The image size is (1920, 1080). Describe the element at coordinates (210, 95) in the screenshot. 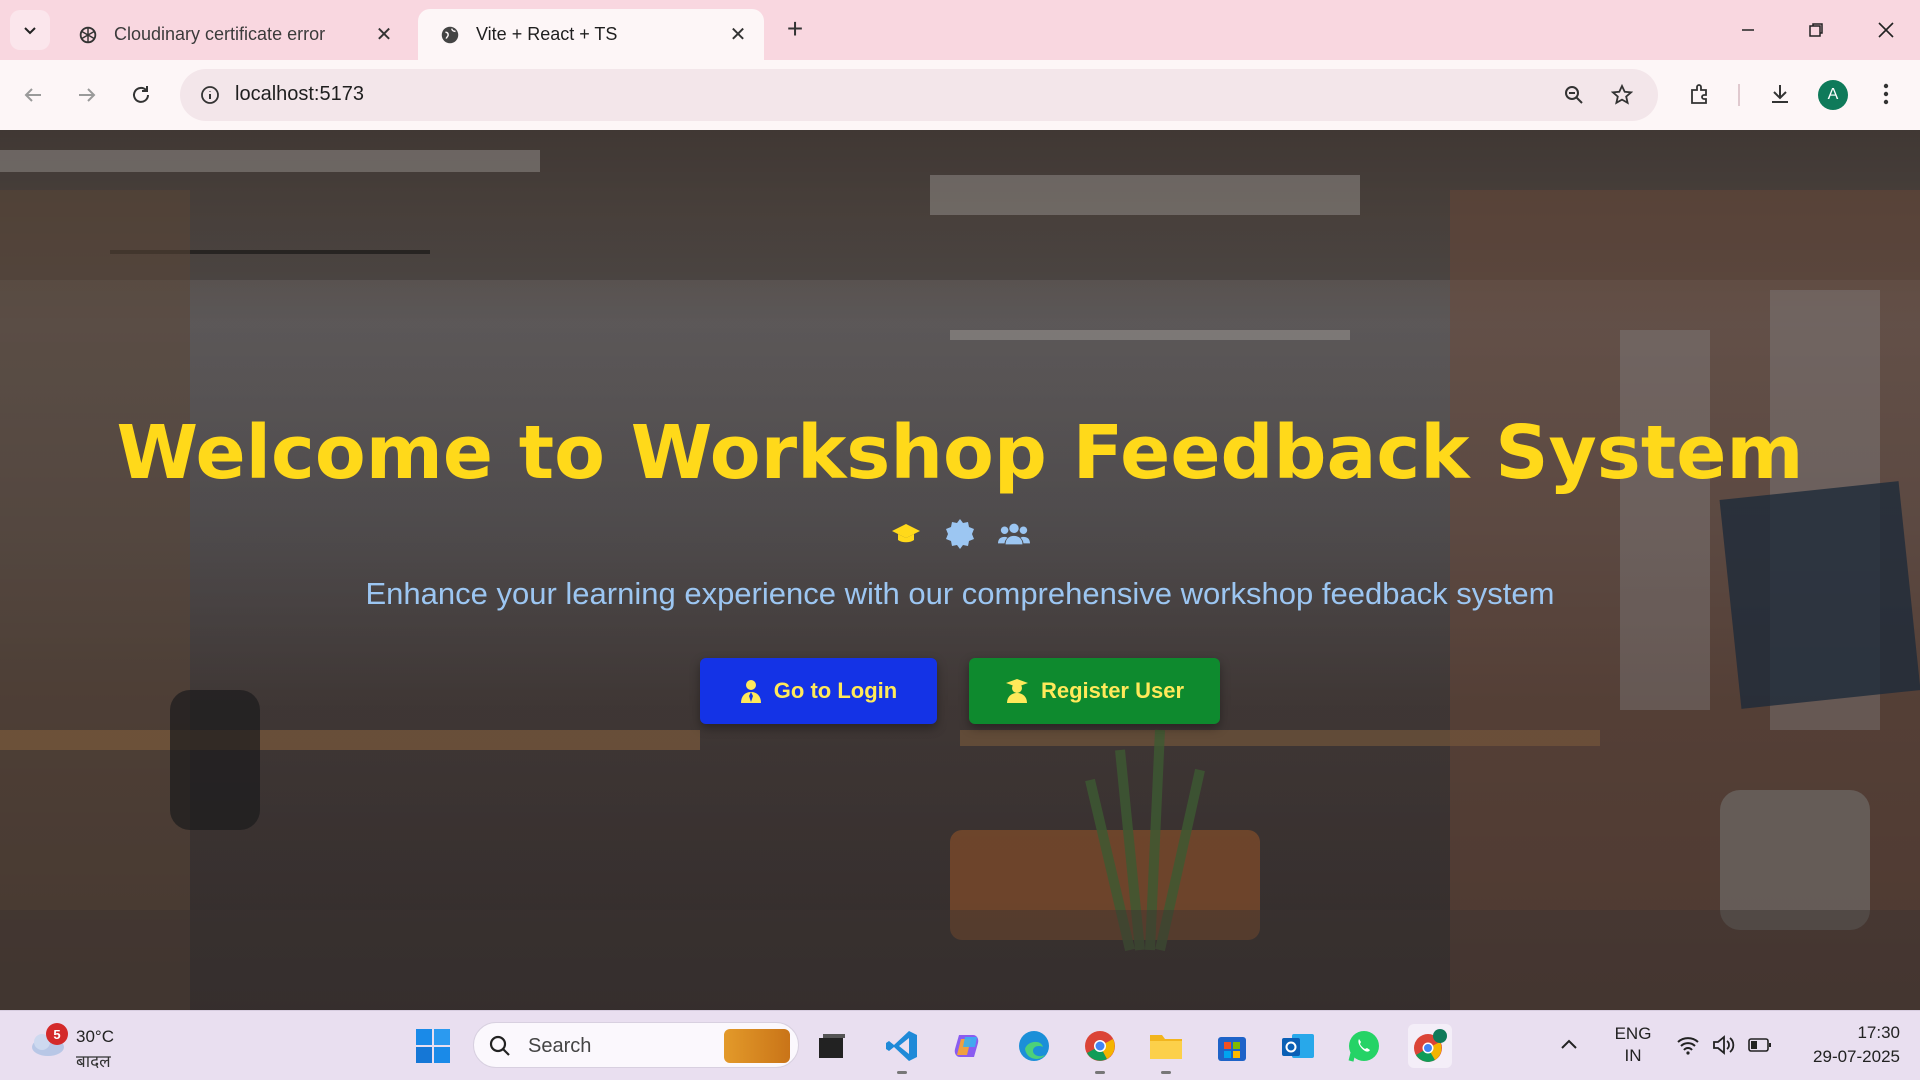

I see `site-info-icon` at that location.